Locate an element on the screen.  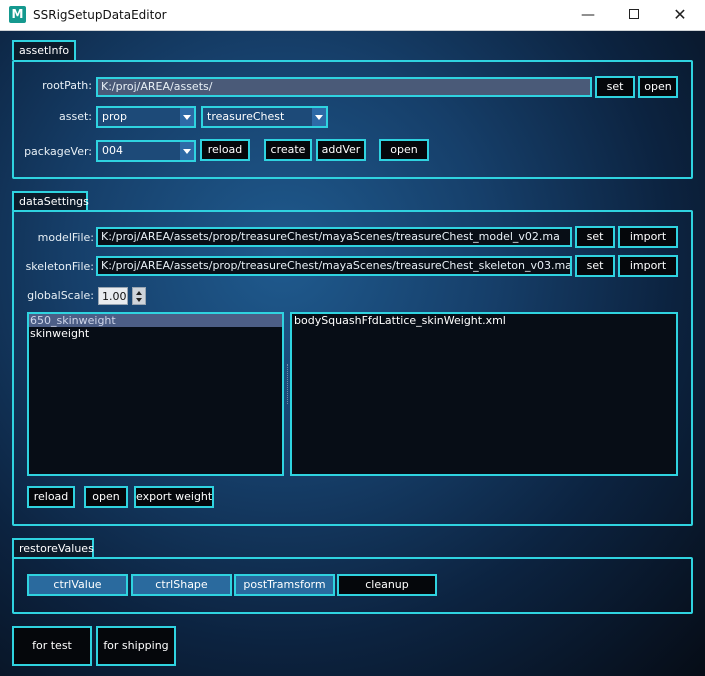
skeletonFile-set-button: set is located at coordinates (595, 266).